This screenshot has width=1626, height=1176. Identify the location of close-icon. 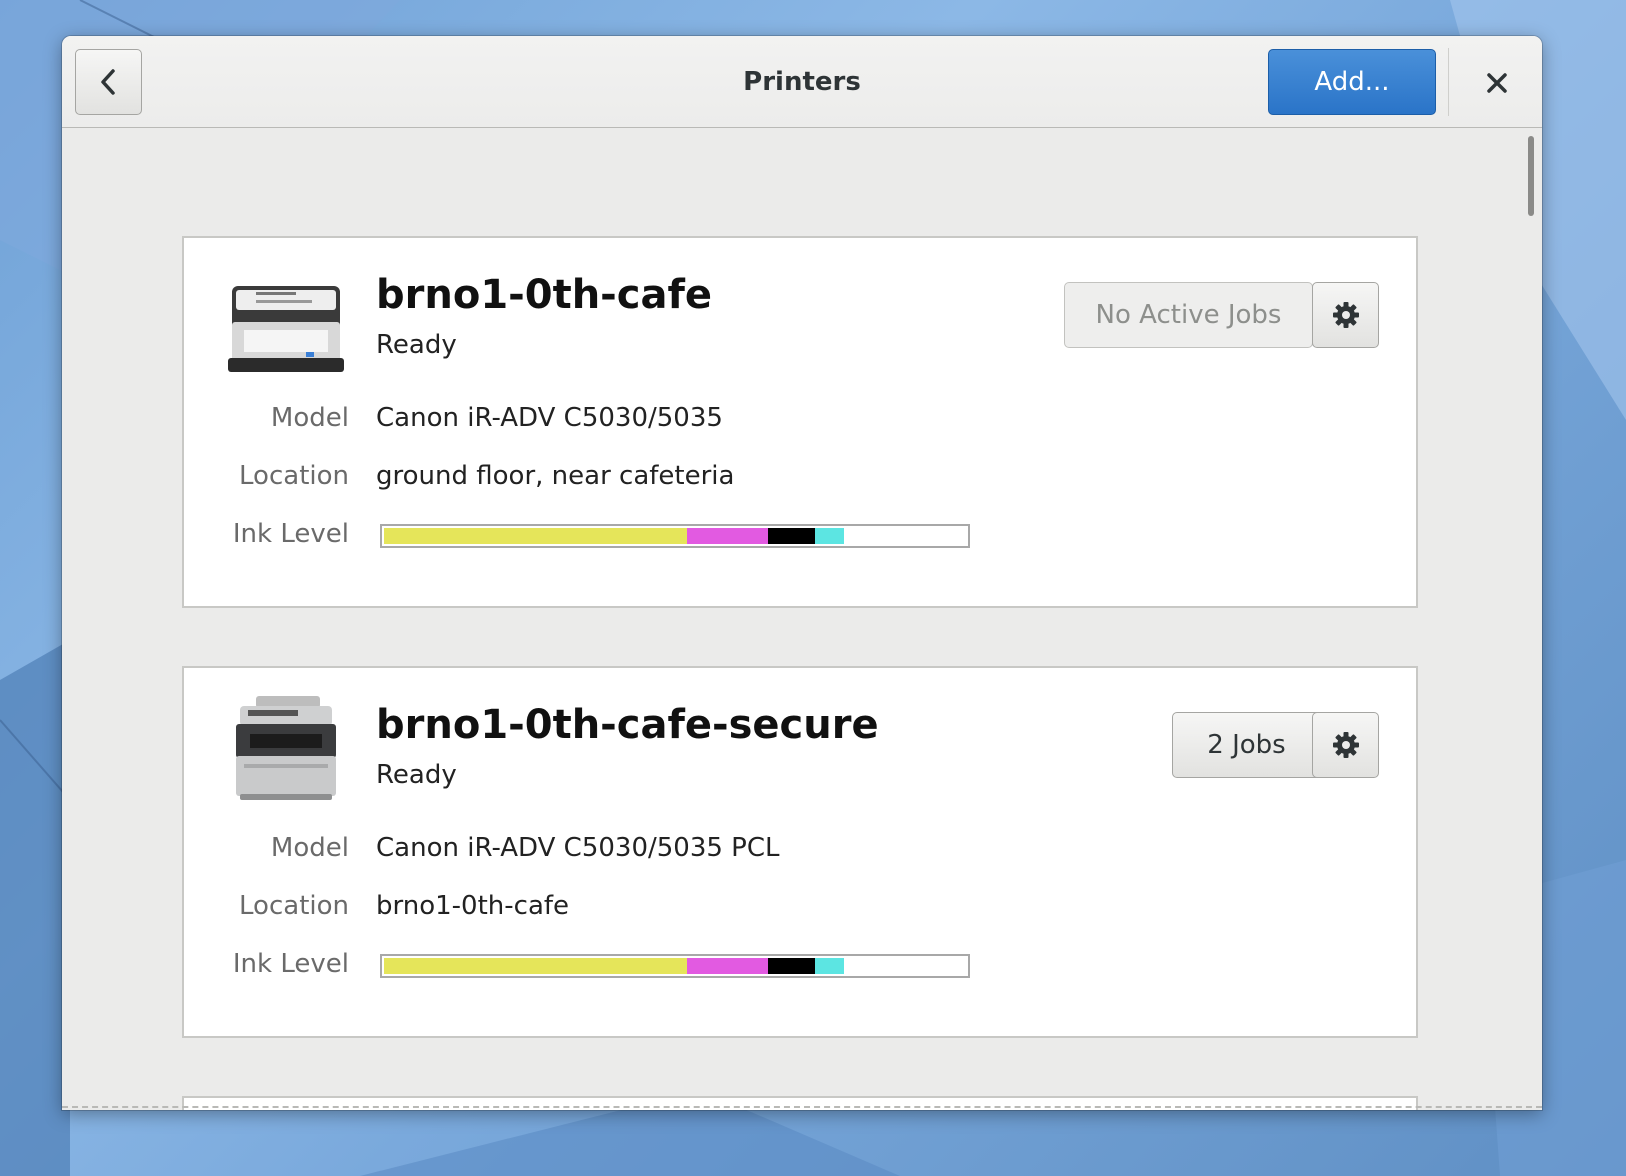
(1497, 83).